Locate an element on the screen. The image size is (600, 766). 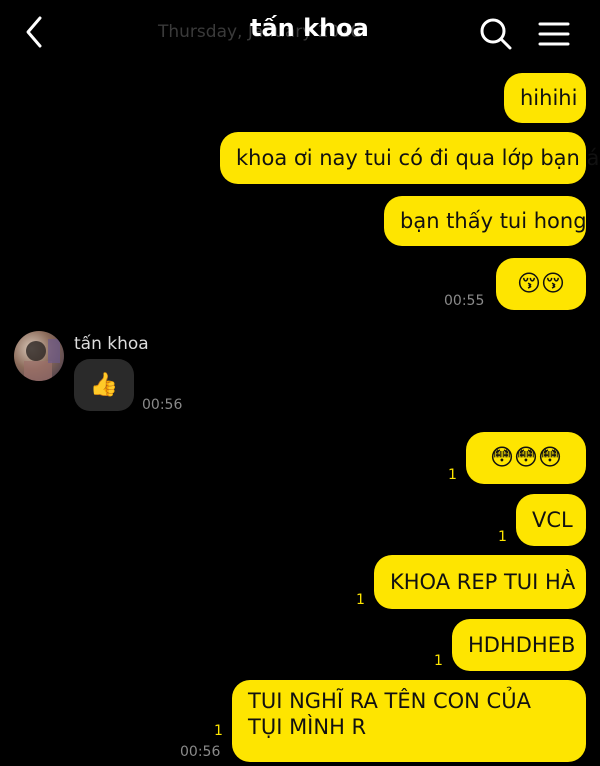
sender-name: tấn khoa is located at coordinates (111, 344).